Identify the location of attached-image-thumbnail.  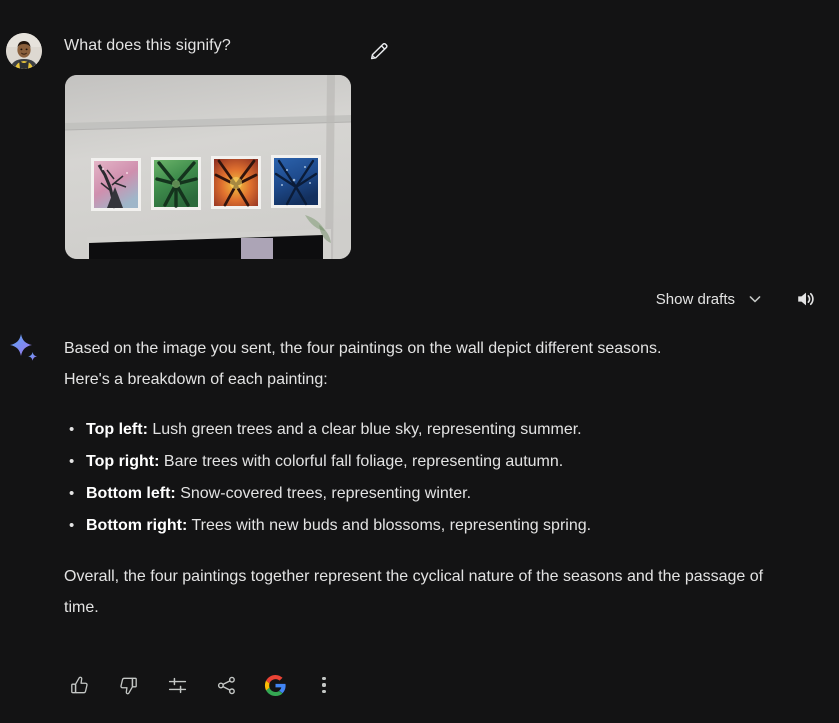
(208, 167).